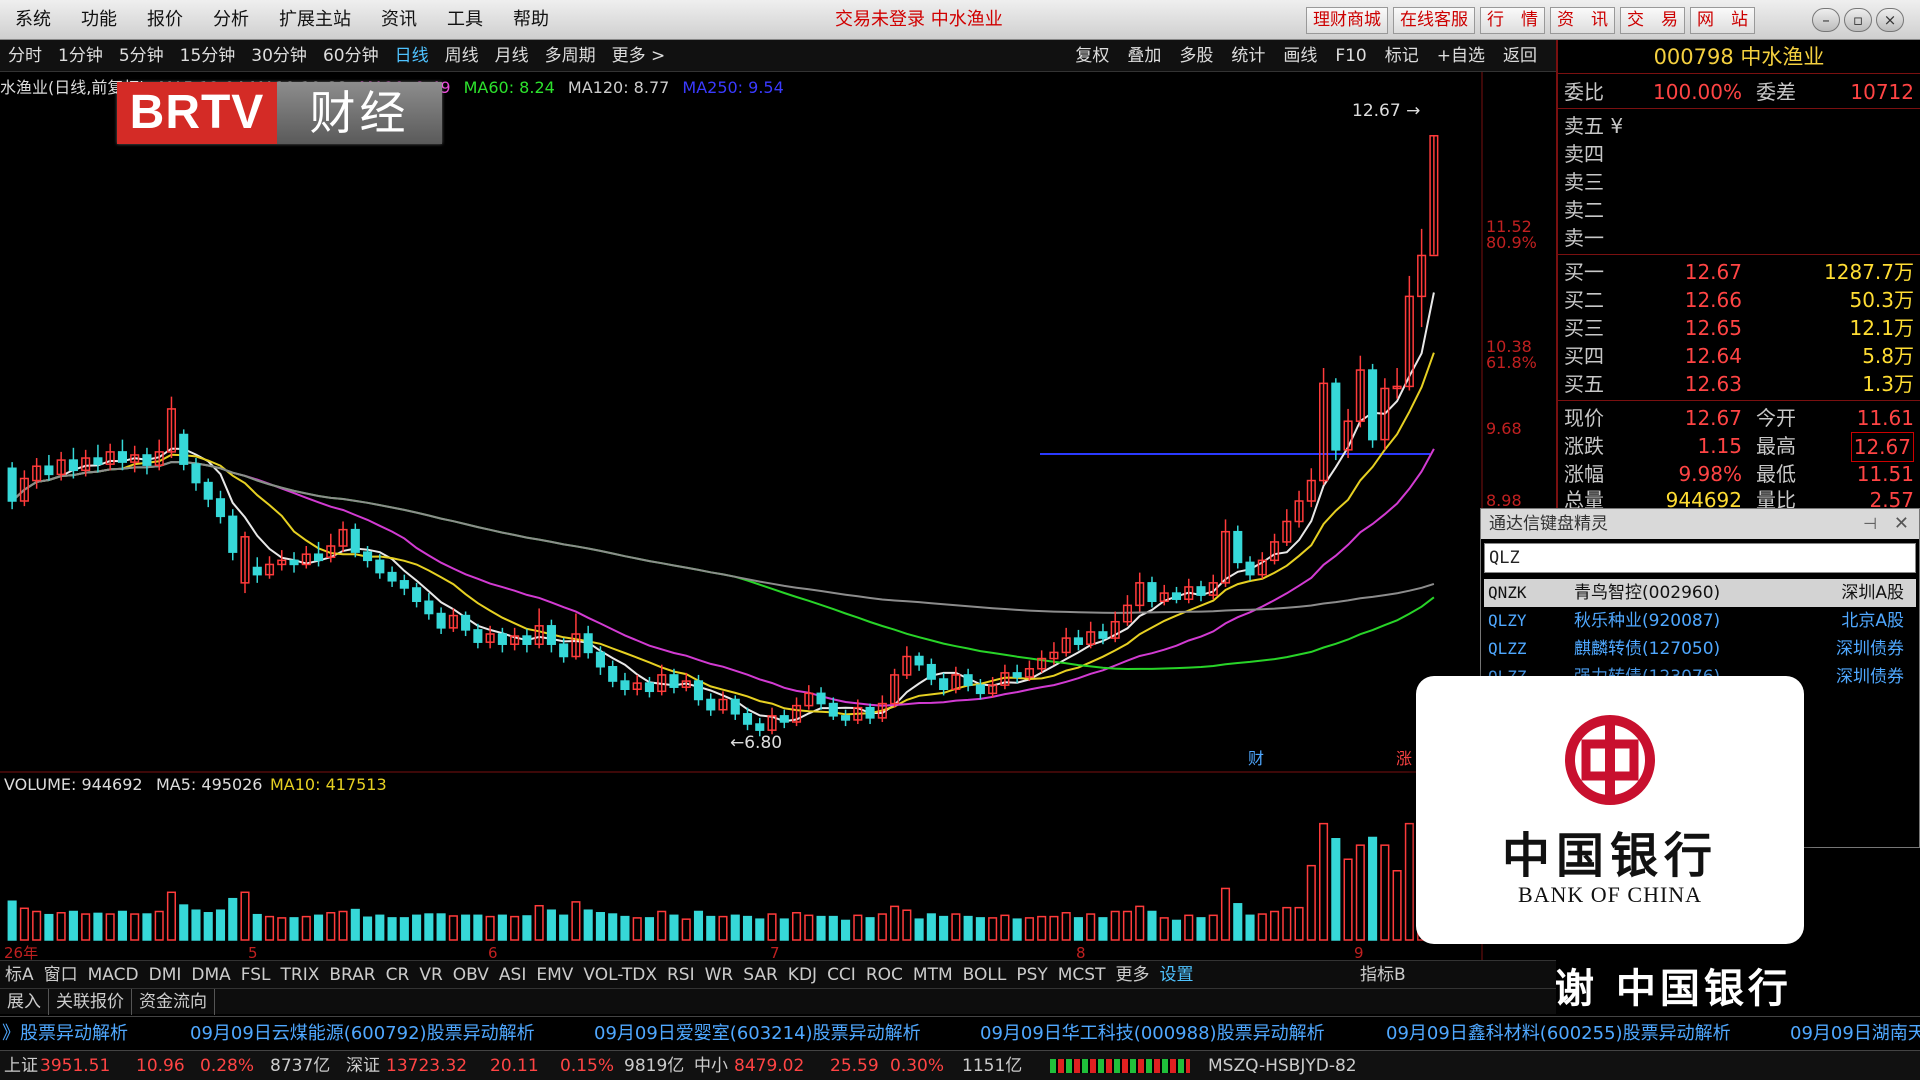 The height and width of the screenshot is (1080, 1920). Describe the element at coordinates (1176, 975) in the screenshot. I see `indicator-settings: 设置` at that location.